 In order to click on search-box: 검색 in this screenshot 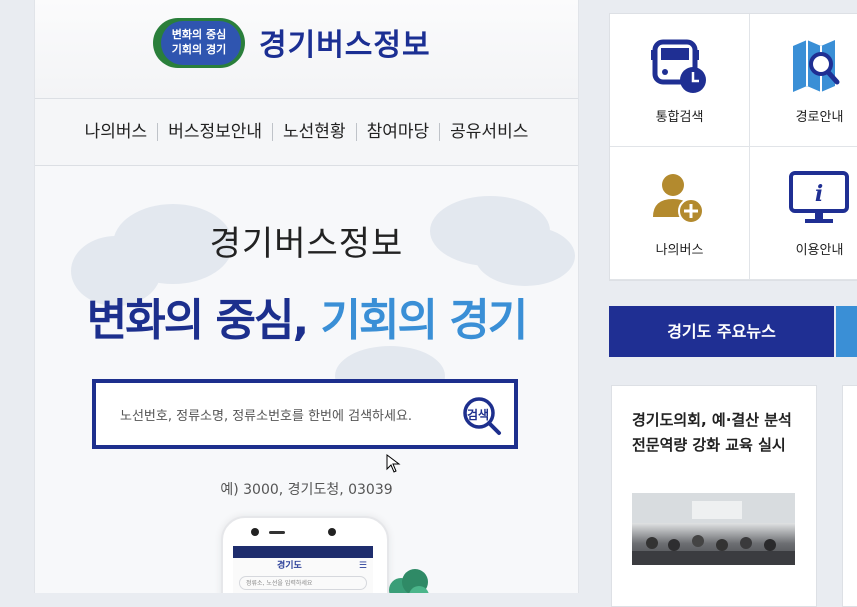, I will do `click(305, 414)`.